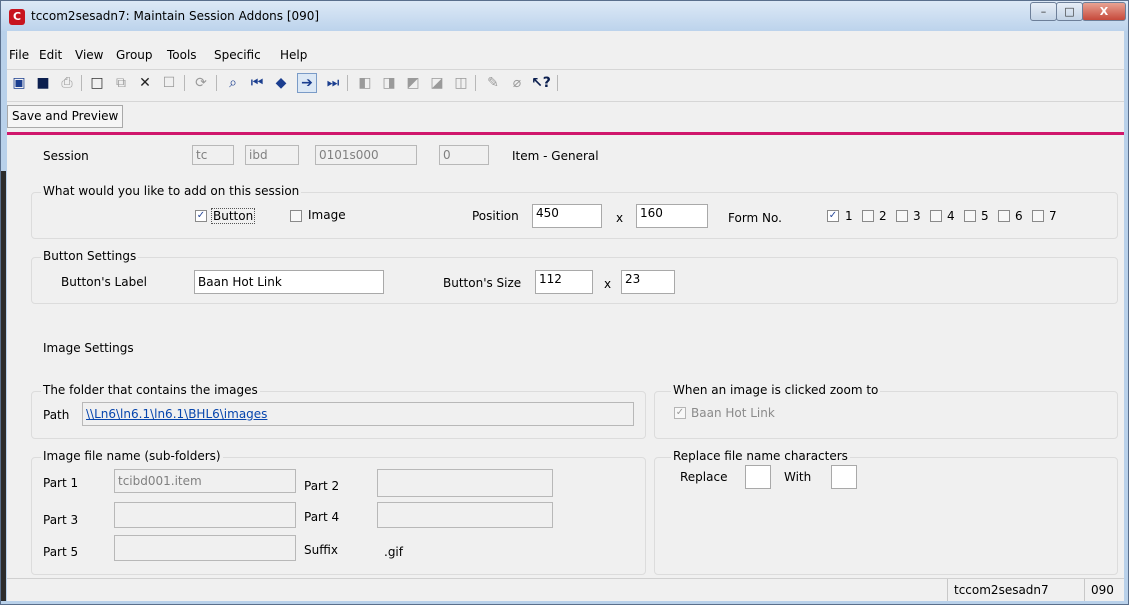 This screenshot has width=1129, height=605. I want to click on button-height-input: 23, so click(648, 282).